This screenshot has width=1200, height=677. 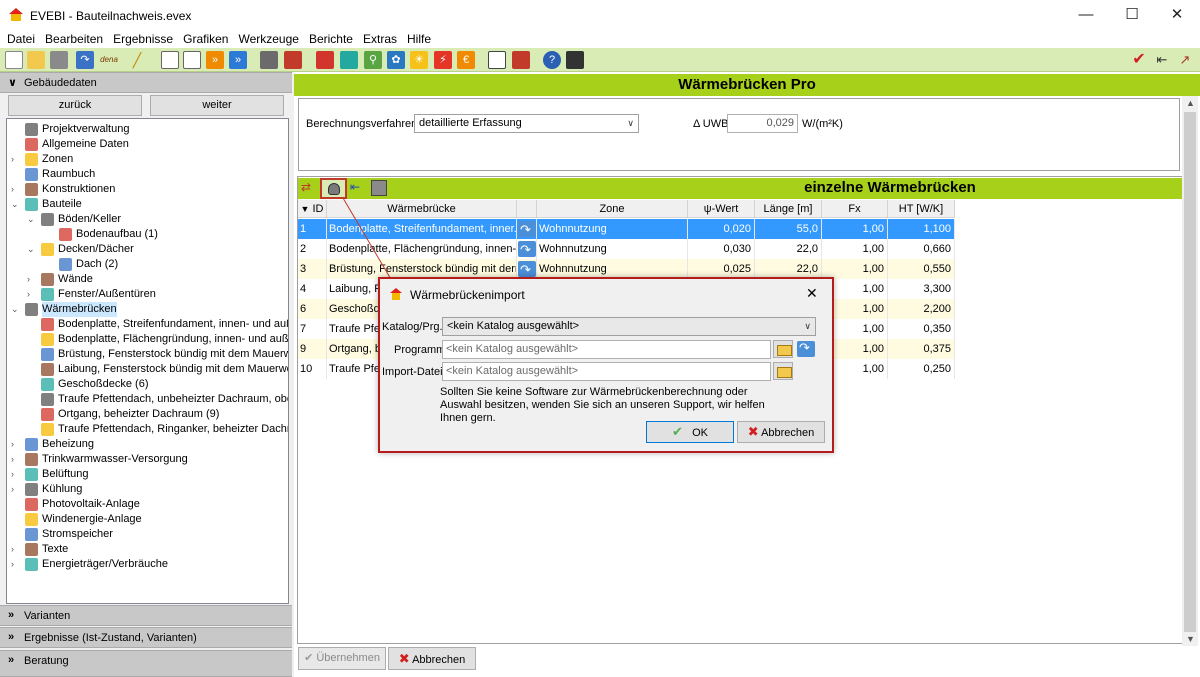 I want to click on cell-ht: 0,660, so click(x=921, y=249).